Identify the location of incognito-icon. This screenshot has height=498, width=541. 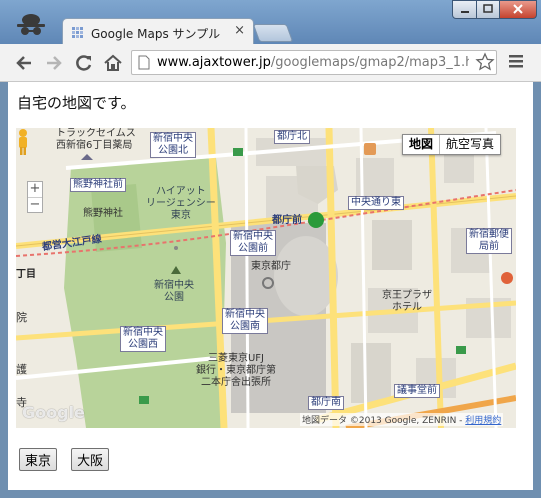
(31, 24).